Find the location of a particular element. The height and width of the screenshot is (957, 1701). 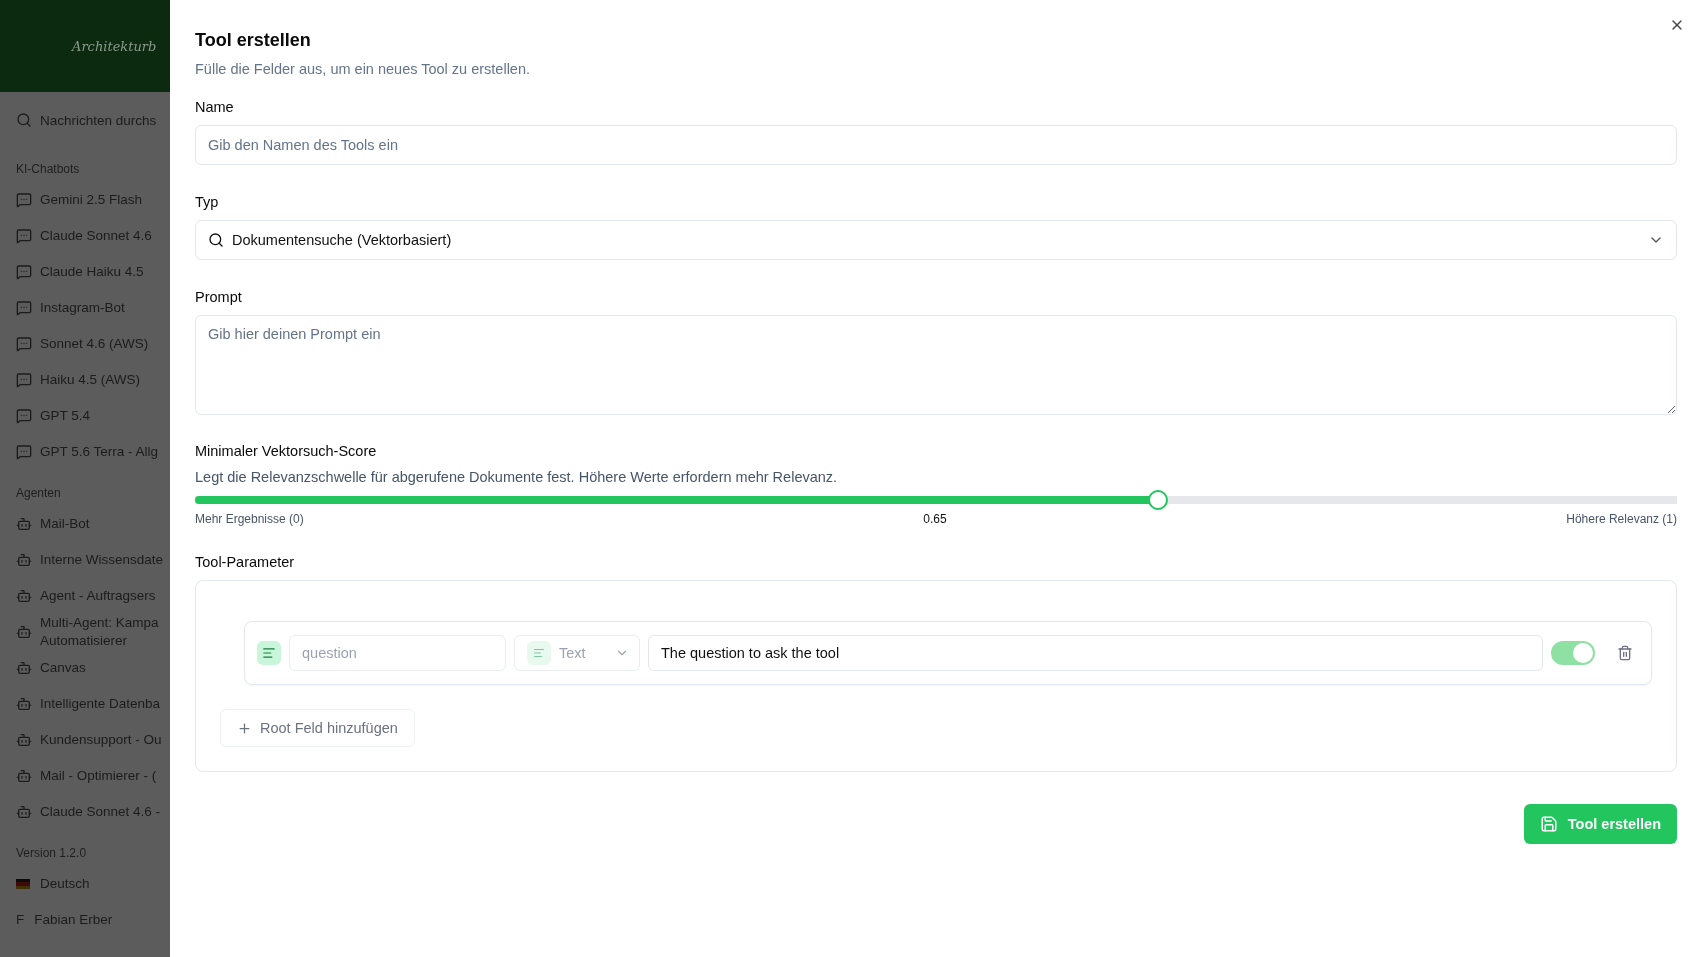

user-item: F Fabian Erber is located at coordinates (85, 920).